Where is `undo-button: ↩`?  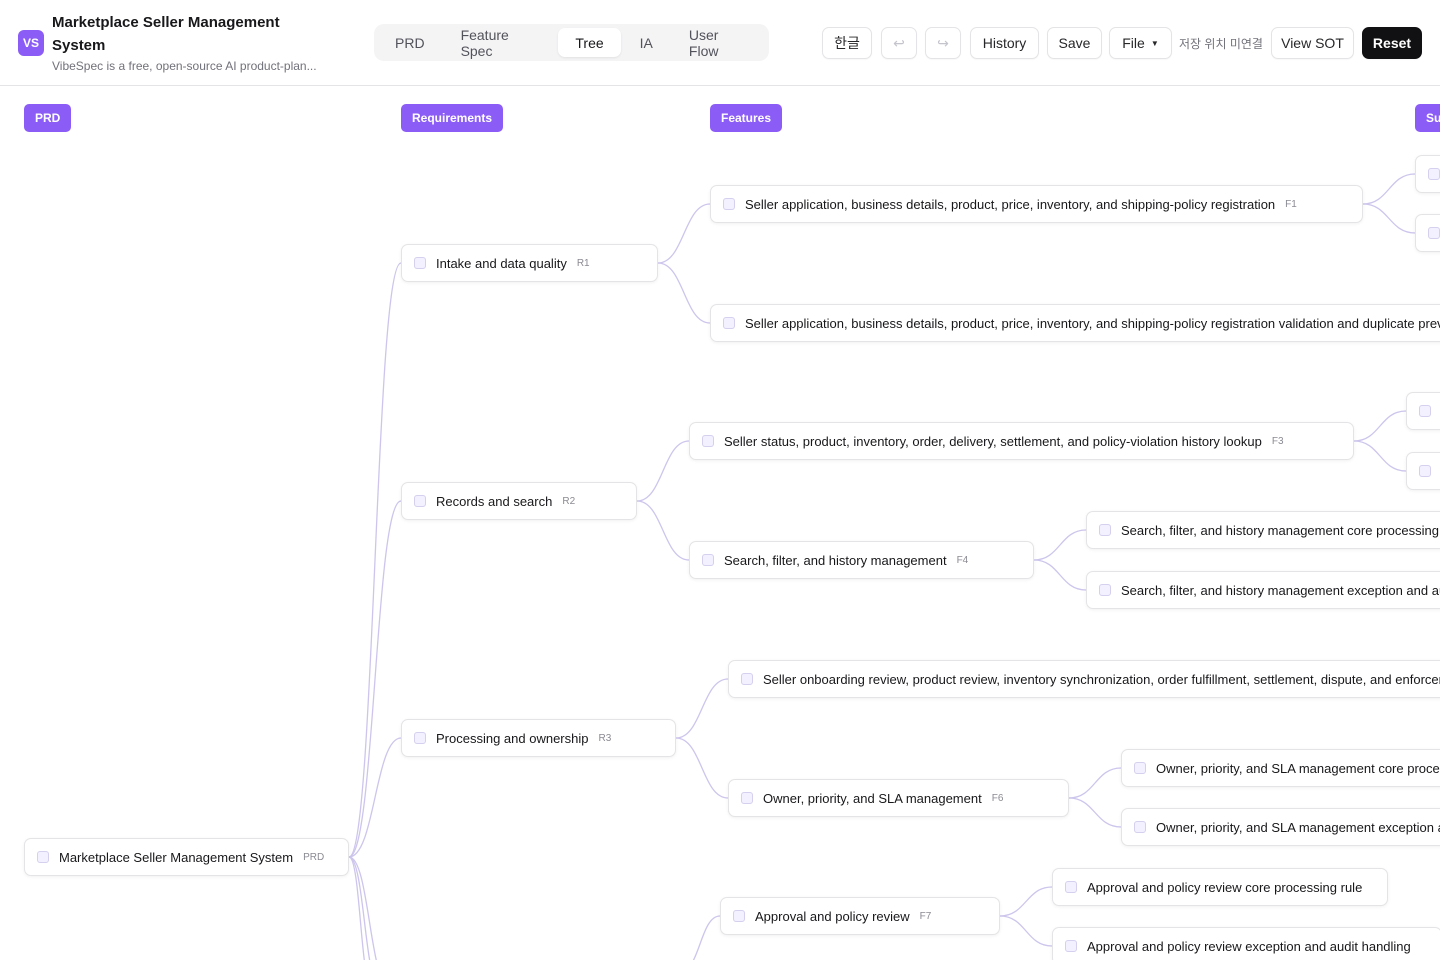
undo-button: ↩ is located at coordinates (899, 43).